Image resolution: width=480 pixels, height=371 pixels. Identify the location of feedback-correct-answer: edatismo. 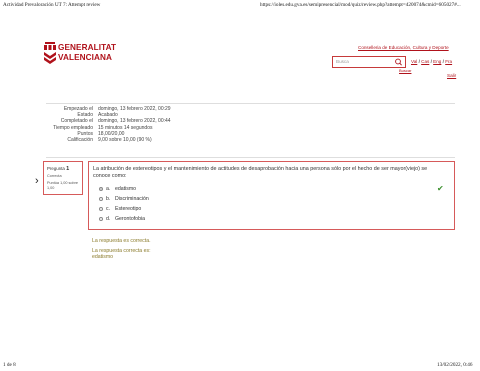
(103, 257).